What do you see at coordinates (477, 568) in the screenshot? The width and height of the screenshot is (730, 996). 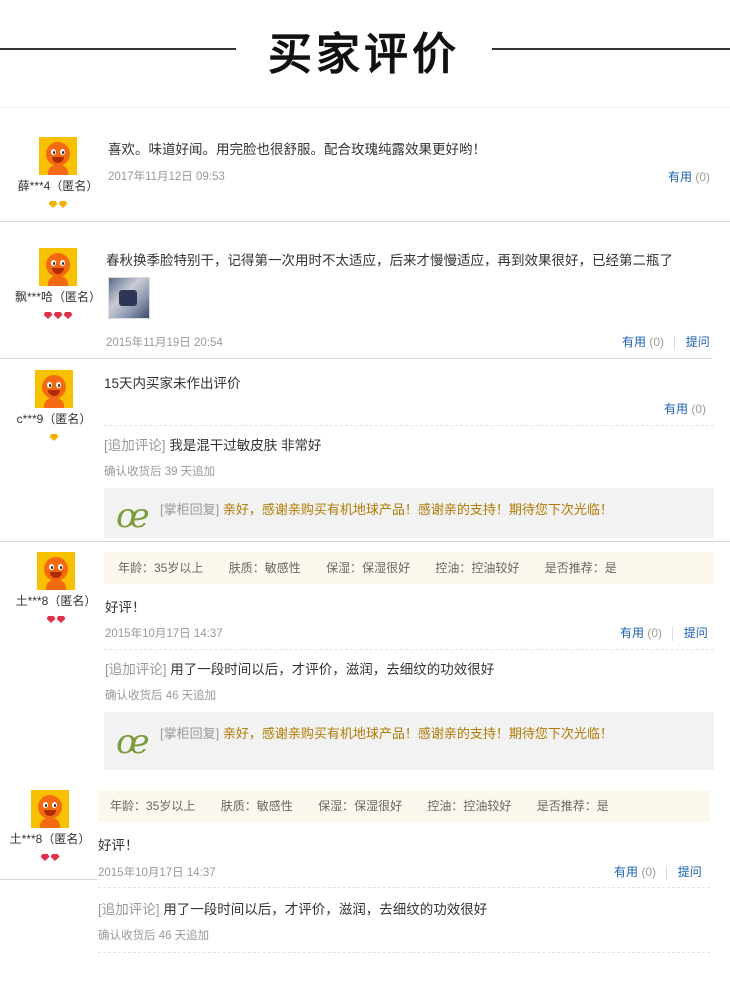 I see `attr-oil-control: 控油：控油较好` at bounding box center [477, 568].